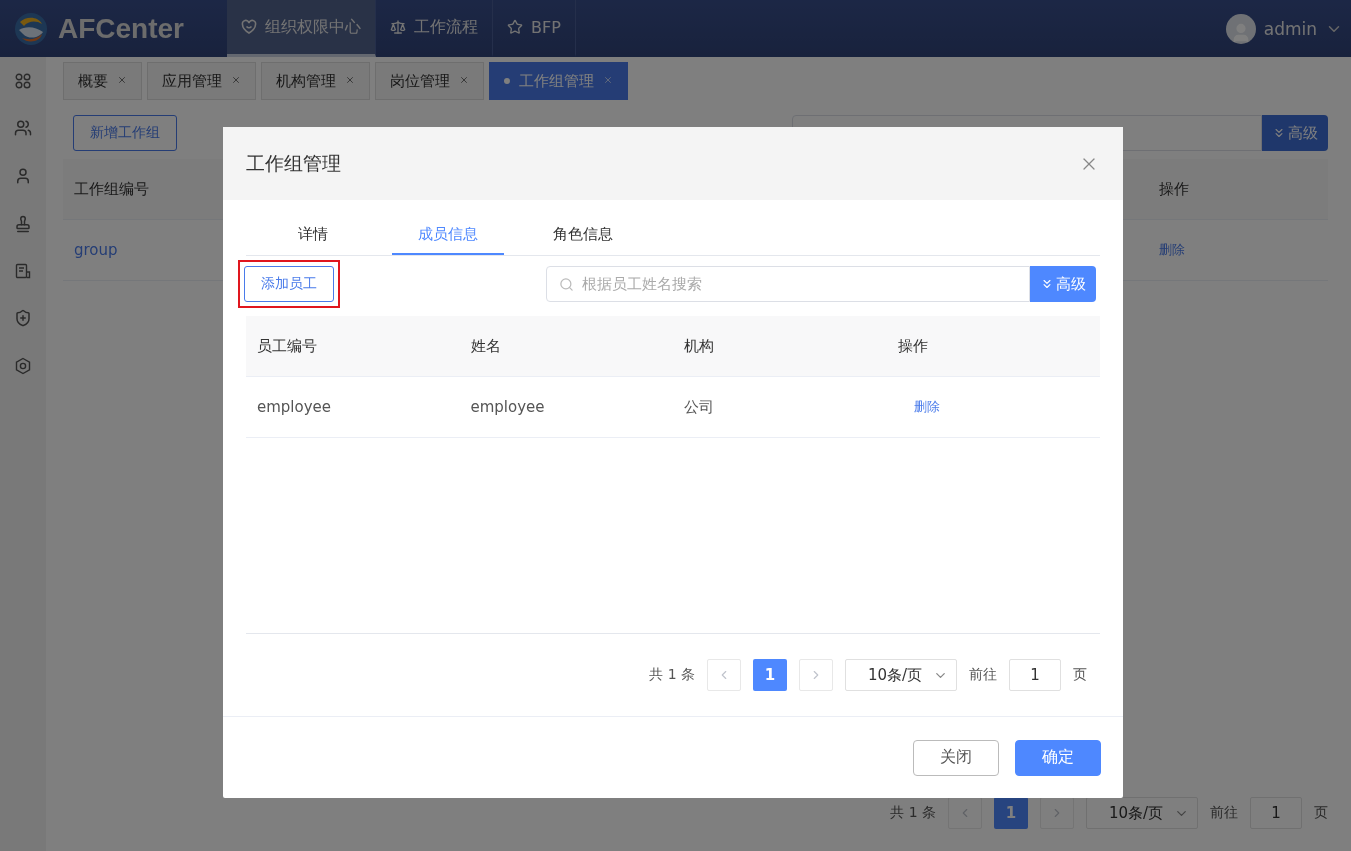 This screenshot has width=1351, height=851. I want to click on page-tab: 概要, so click(102, 81).